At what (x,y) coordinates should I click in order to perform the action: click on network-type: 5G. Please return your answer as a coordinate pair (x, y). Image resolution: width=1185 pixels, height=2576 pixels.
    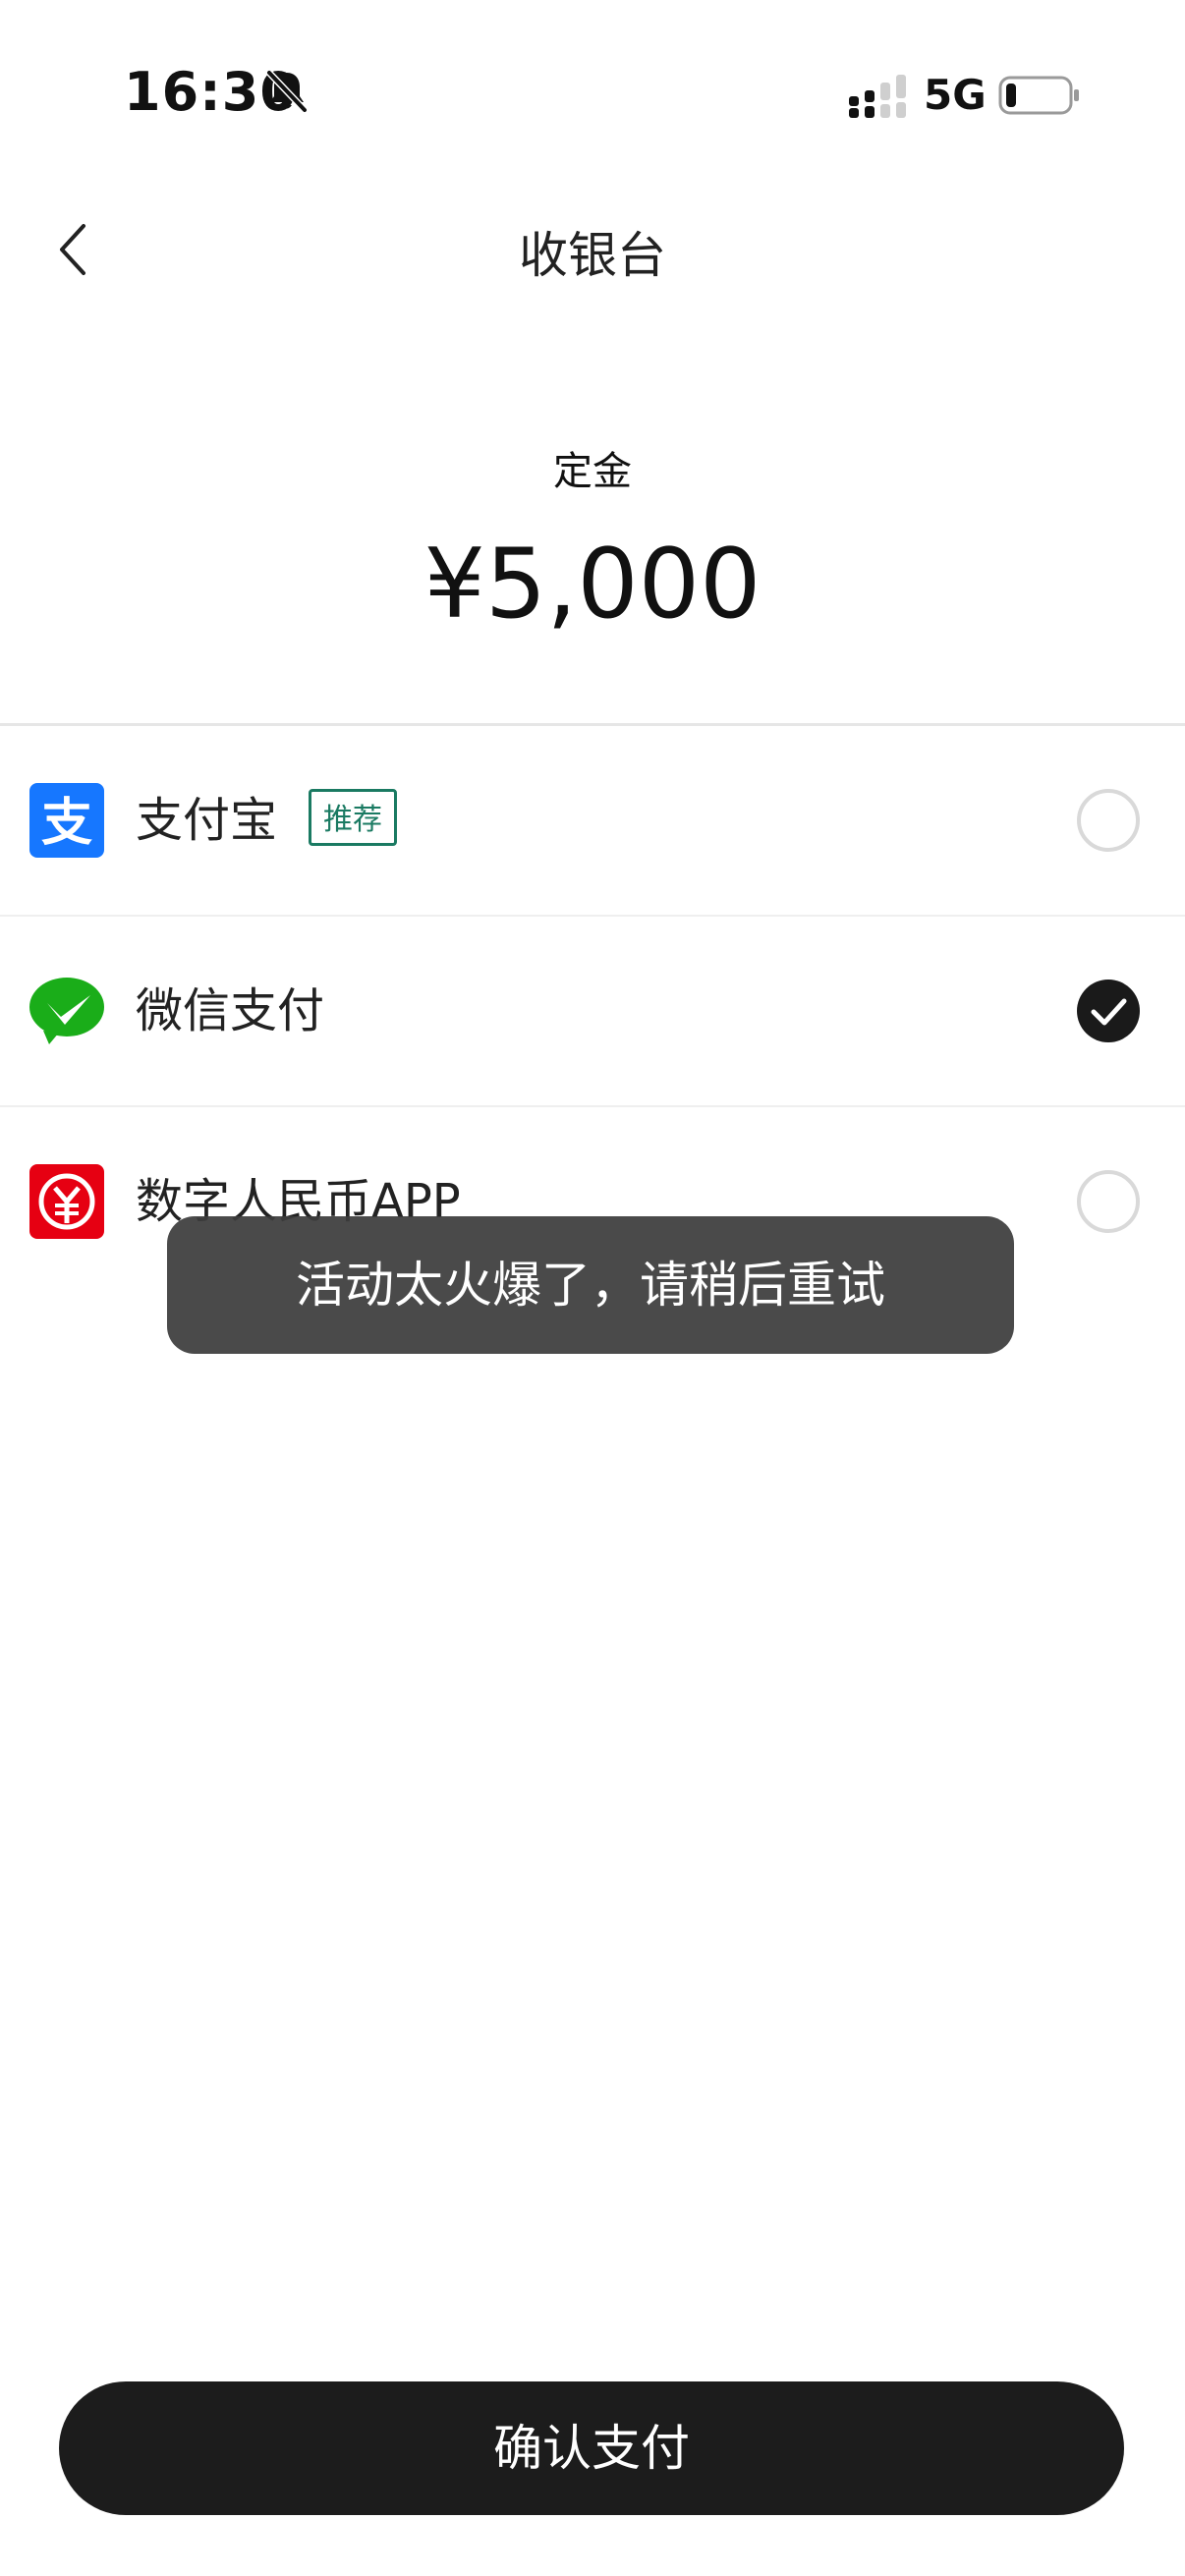
    Looking at the image, I should click on (956, 95).